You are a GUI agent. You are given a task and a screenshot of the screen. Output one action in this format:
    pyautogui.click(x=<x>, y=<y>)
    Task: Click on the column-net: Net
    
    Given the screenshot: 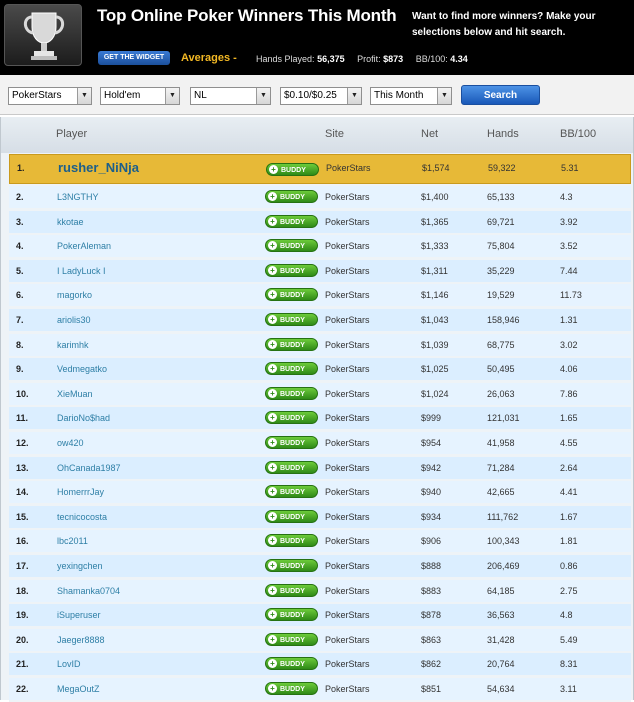 What is the action you would take?
    pyautogui.click(x=429, y=134)
    